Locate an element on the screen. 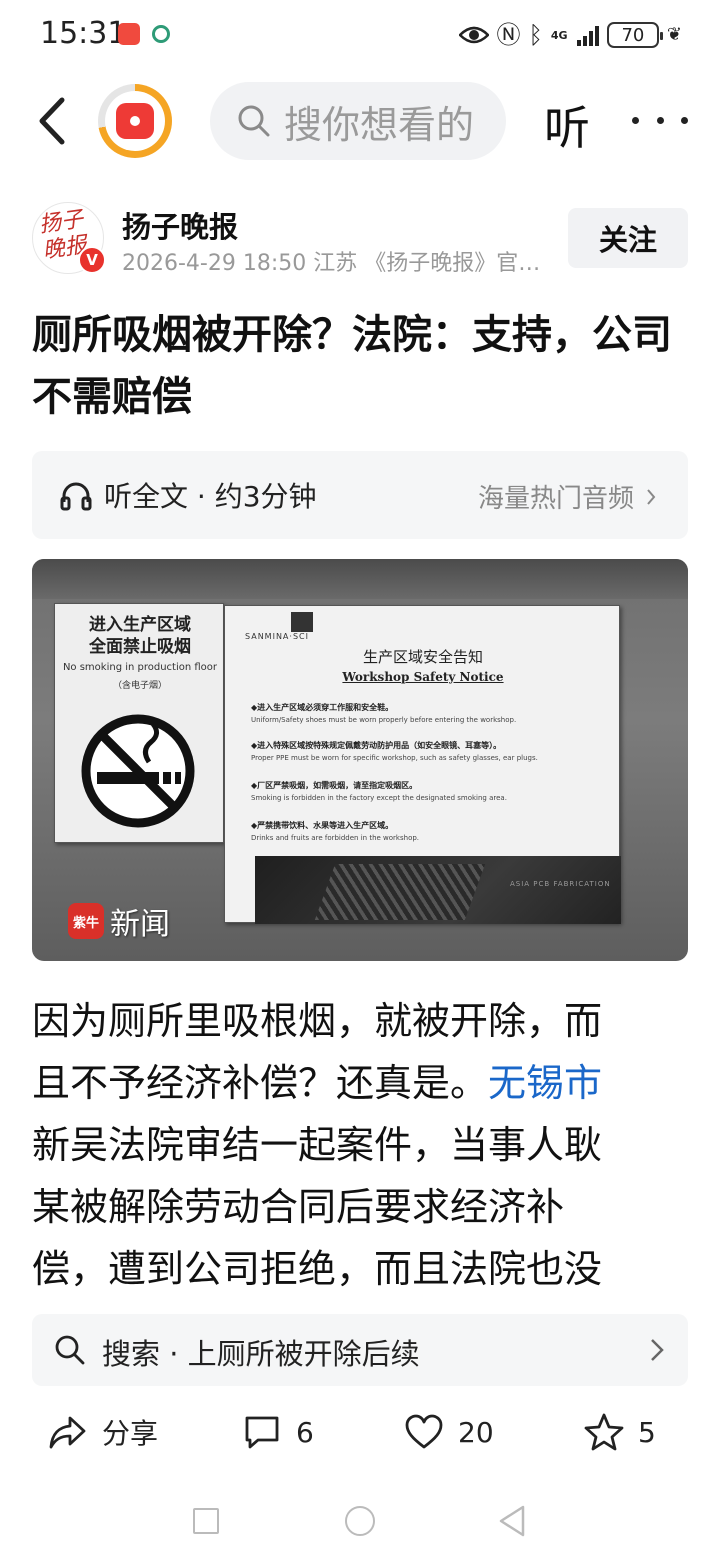 Image resolution: width=720 pixels, height=1560 pixels. heart-icon is located at coordinates (424, 1431).